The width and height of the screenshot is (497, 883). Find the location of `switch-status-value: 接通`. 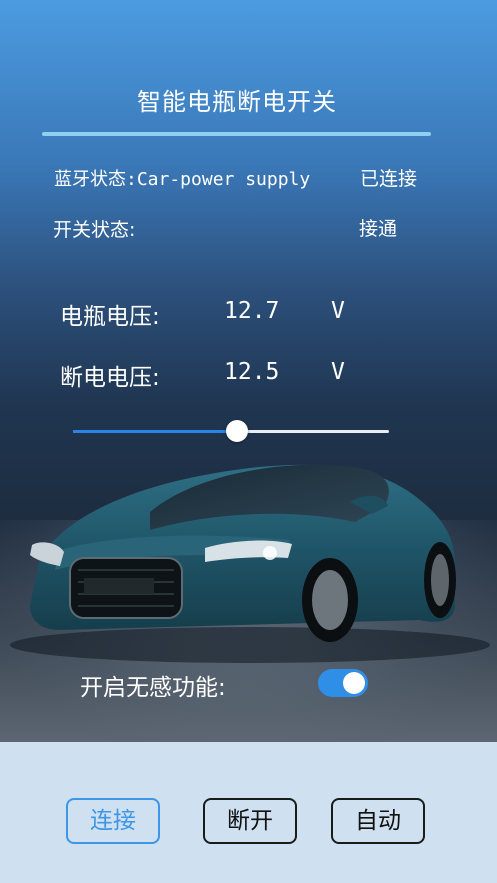

switch-status-value: 接通 is located at coordinates (378, 229).